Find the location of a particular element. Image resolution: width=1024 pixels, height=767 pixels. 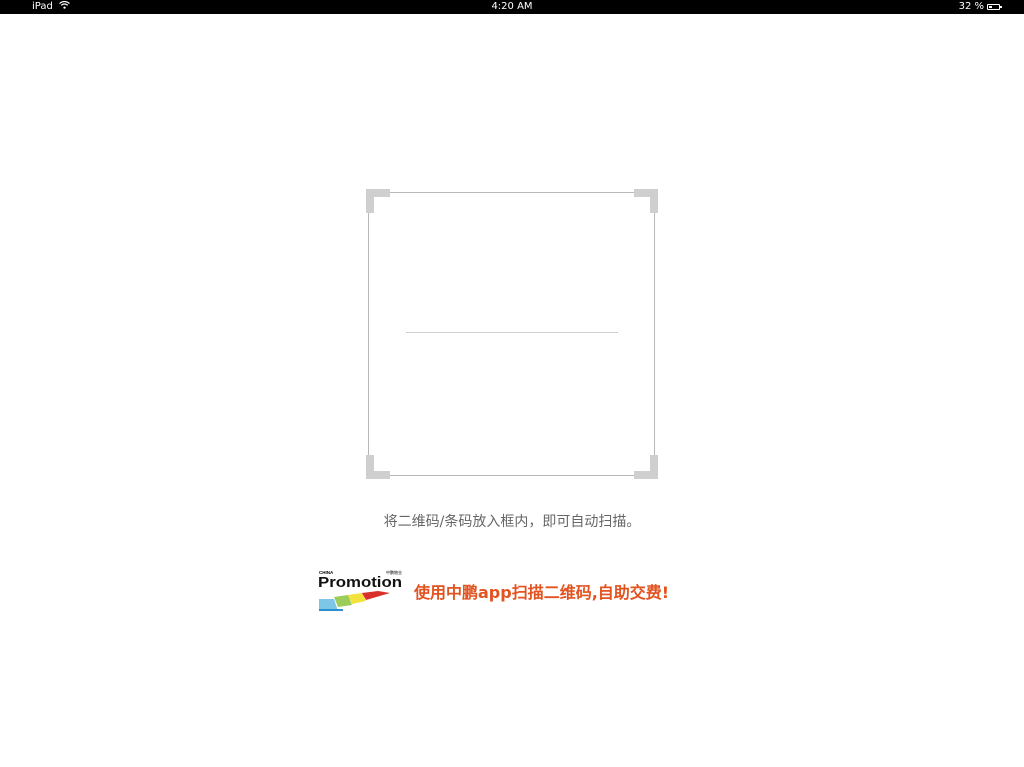

logo-promotion-text: Promotion is located at coordinates (360, 582).